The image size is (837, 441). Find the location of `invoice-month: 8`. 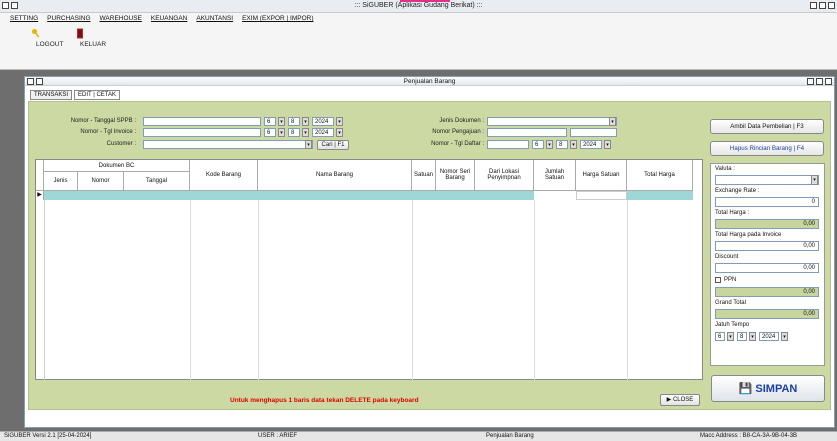

invoice-month: 8 is located at coordinates (294, 132).